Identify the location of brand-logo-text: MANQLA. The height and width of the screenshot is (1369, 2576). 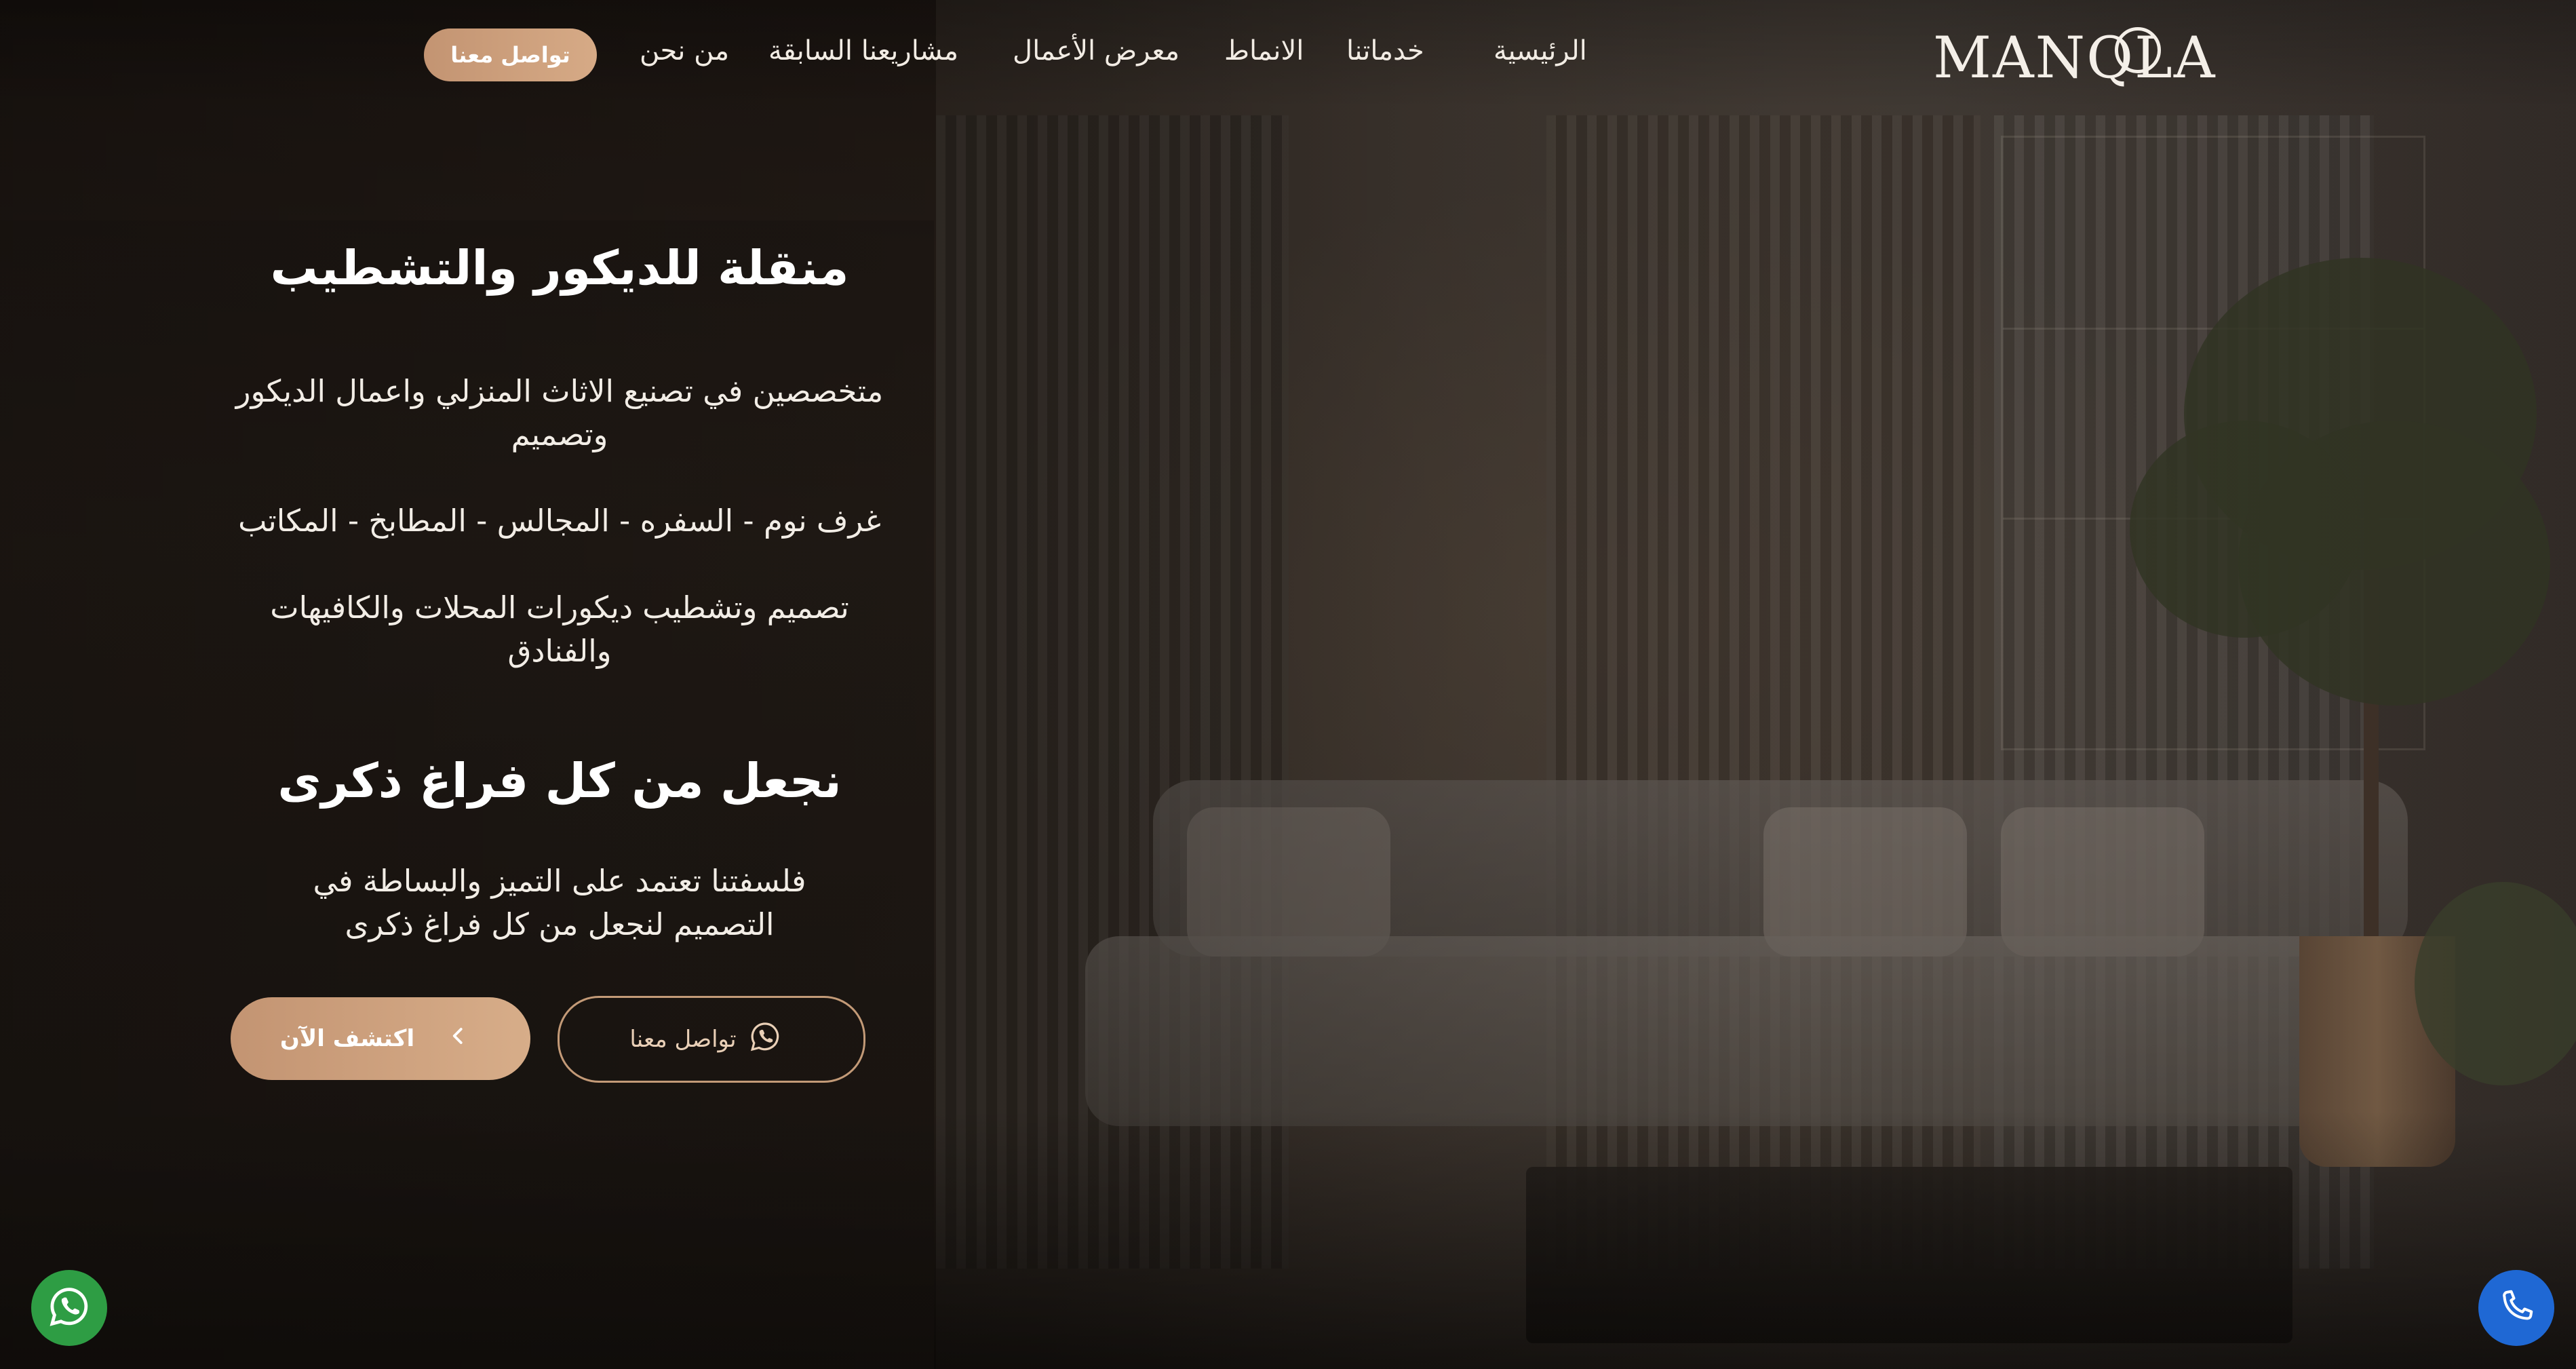
(2075, 57).